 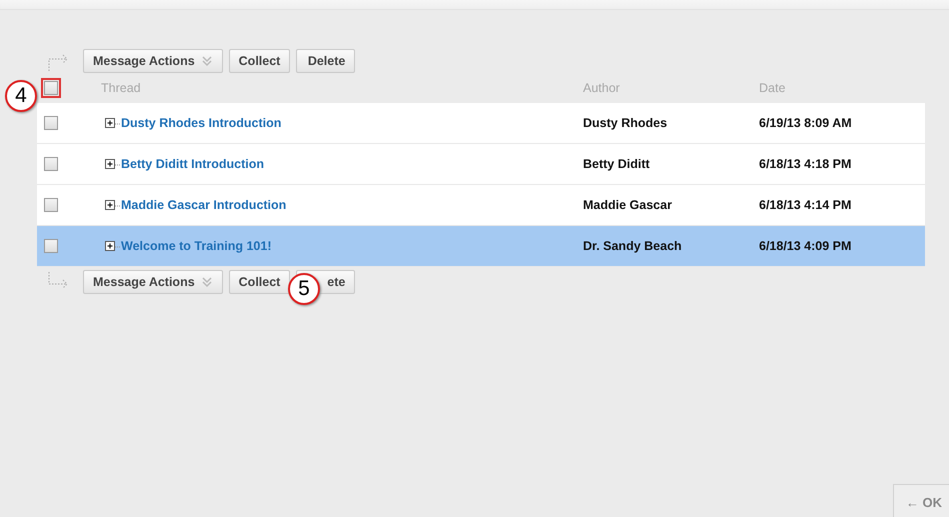 What do you see at coordinates (192, 164) in the screenshot?
I see `thread-link: Betty Diditt Introduction` at bounding box center [192, 164].